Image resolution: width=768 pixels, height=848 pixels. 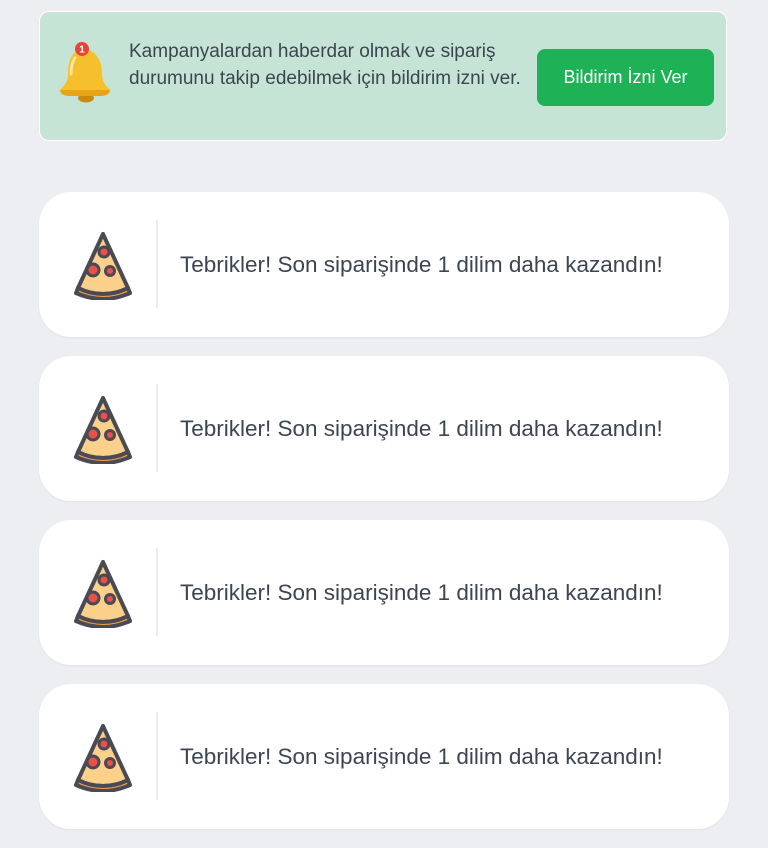 What do you see at coordinates (82, 50) in the screenshot?
I see `svg-text: 1` at bounding box center [82, 50].